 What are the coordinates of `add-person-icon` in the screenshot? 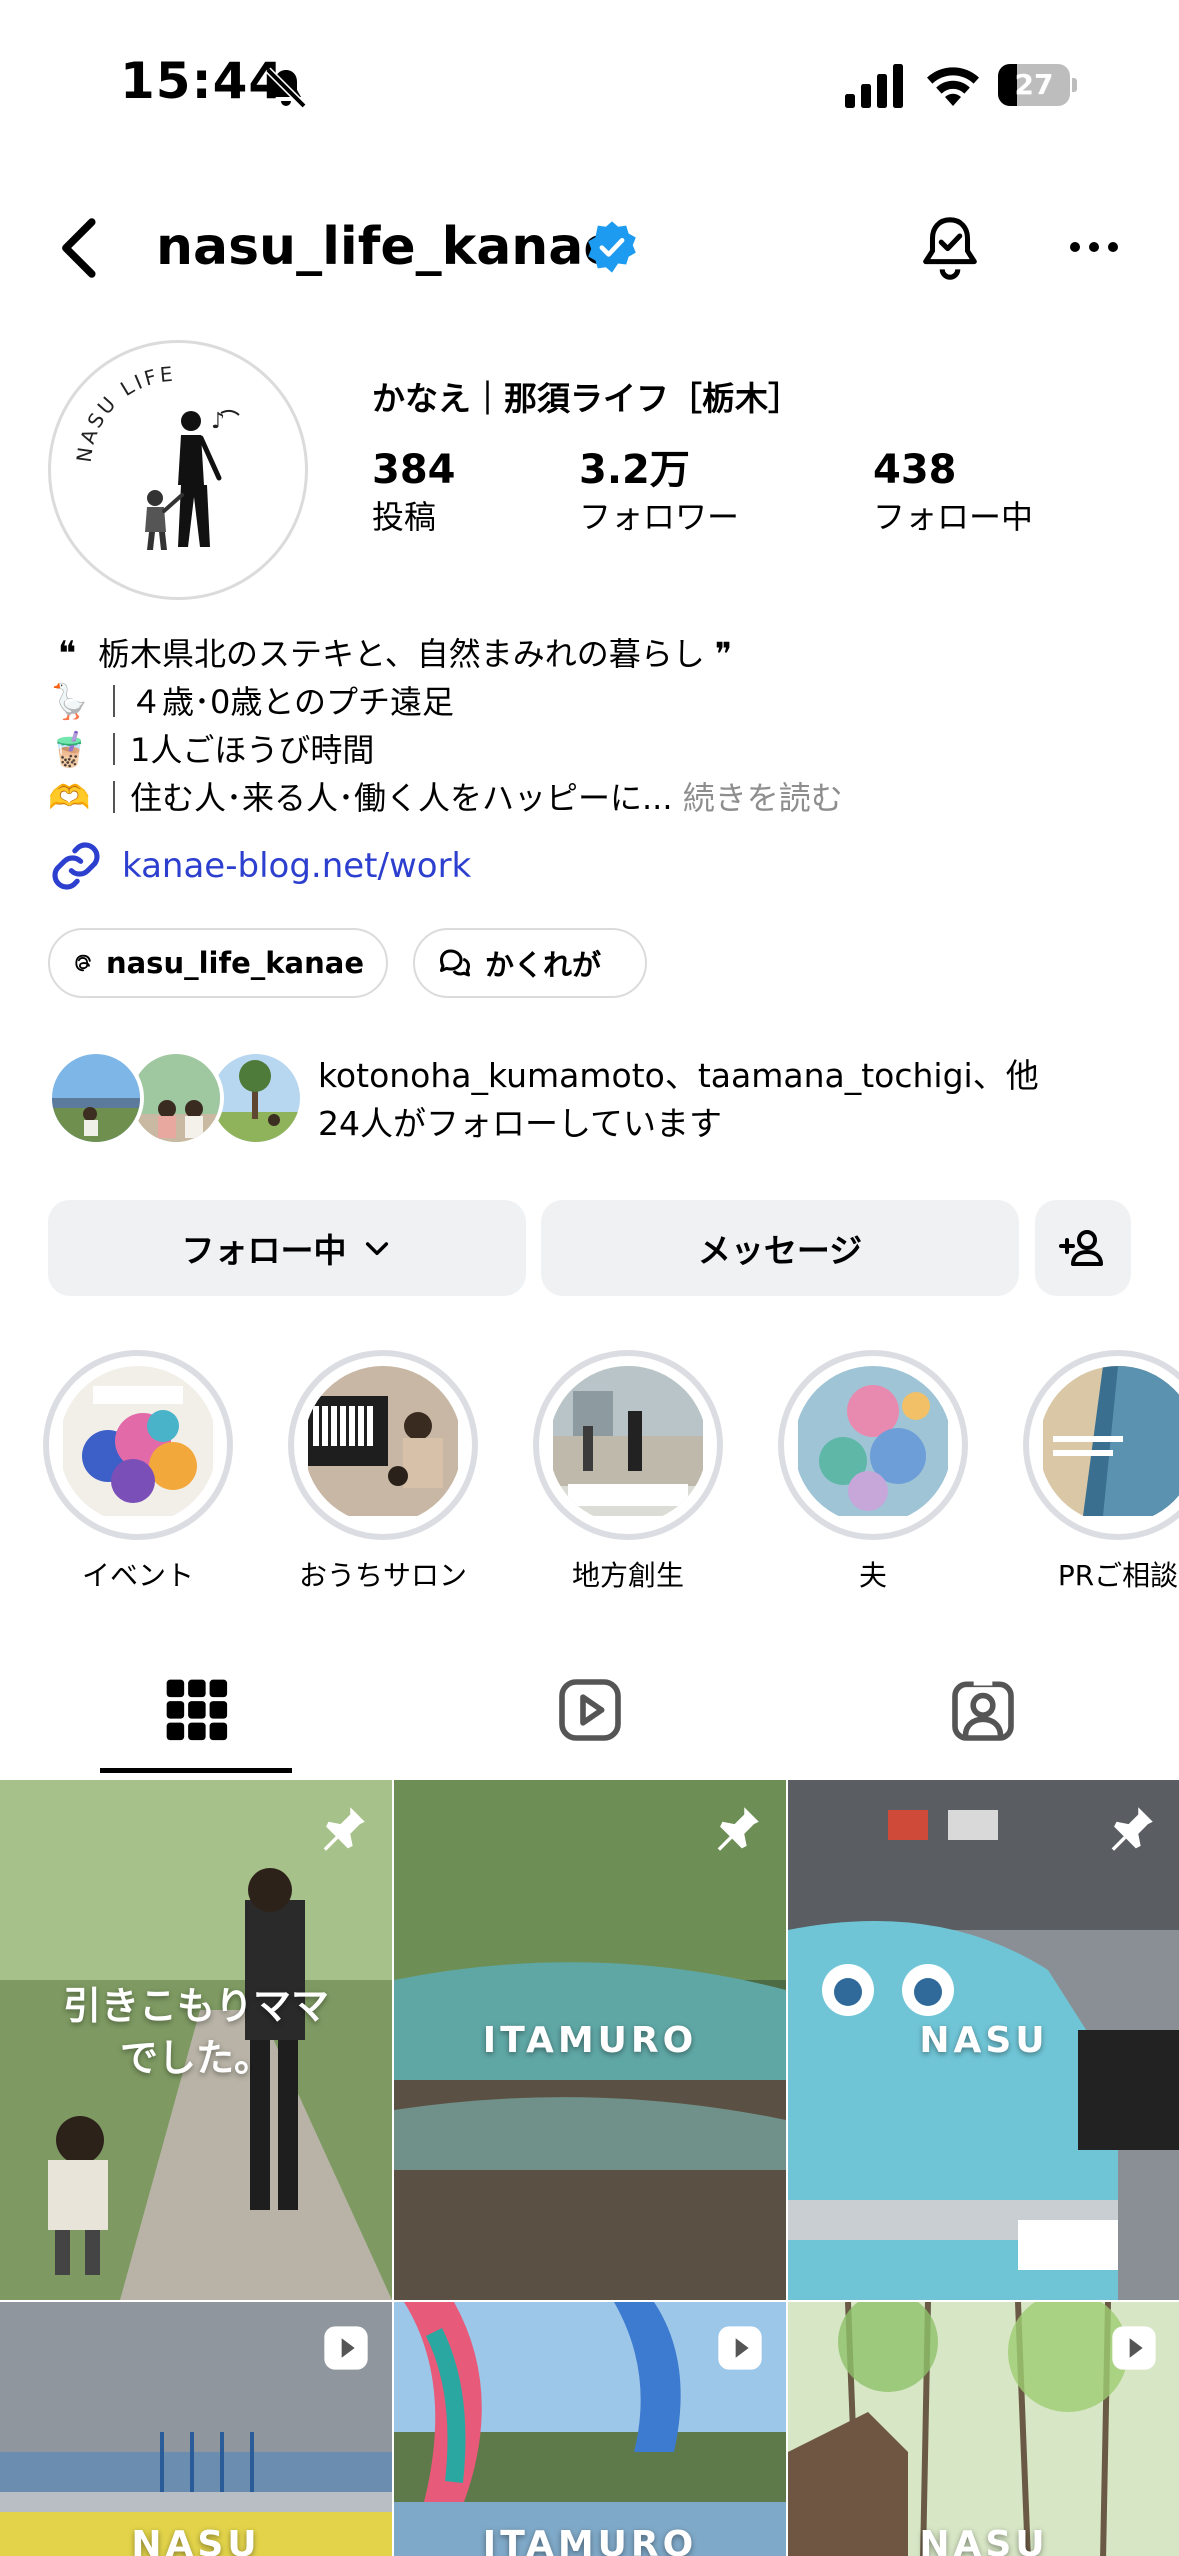 It's located at (1081, 1248).